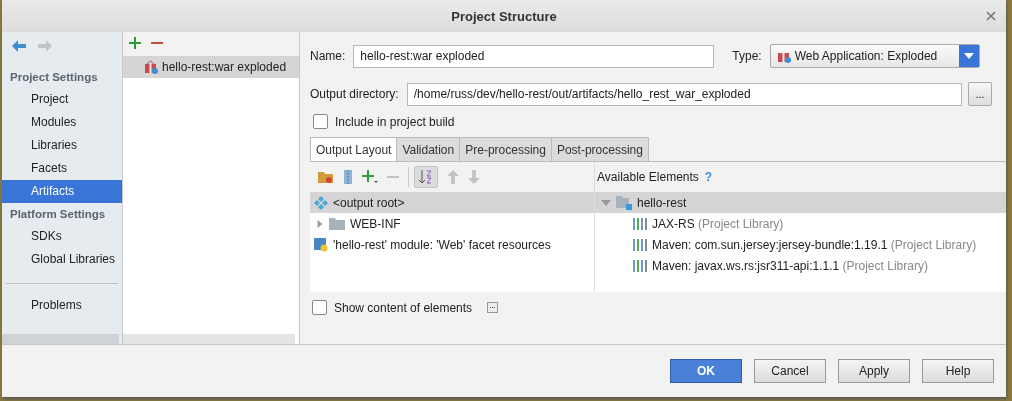  What do you see at coordinates (321, 244) in the screenshot?
I see `module-icon` at bounding box center [321, 244].